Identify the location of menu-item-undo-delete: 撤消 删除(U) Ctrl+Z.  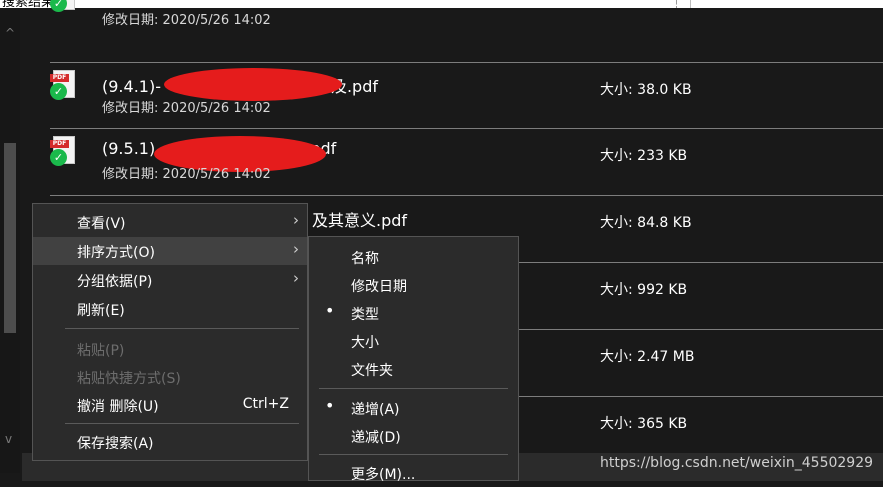
(170, 405).